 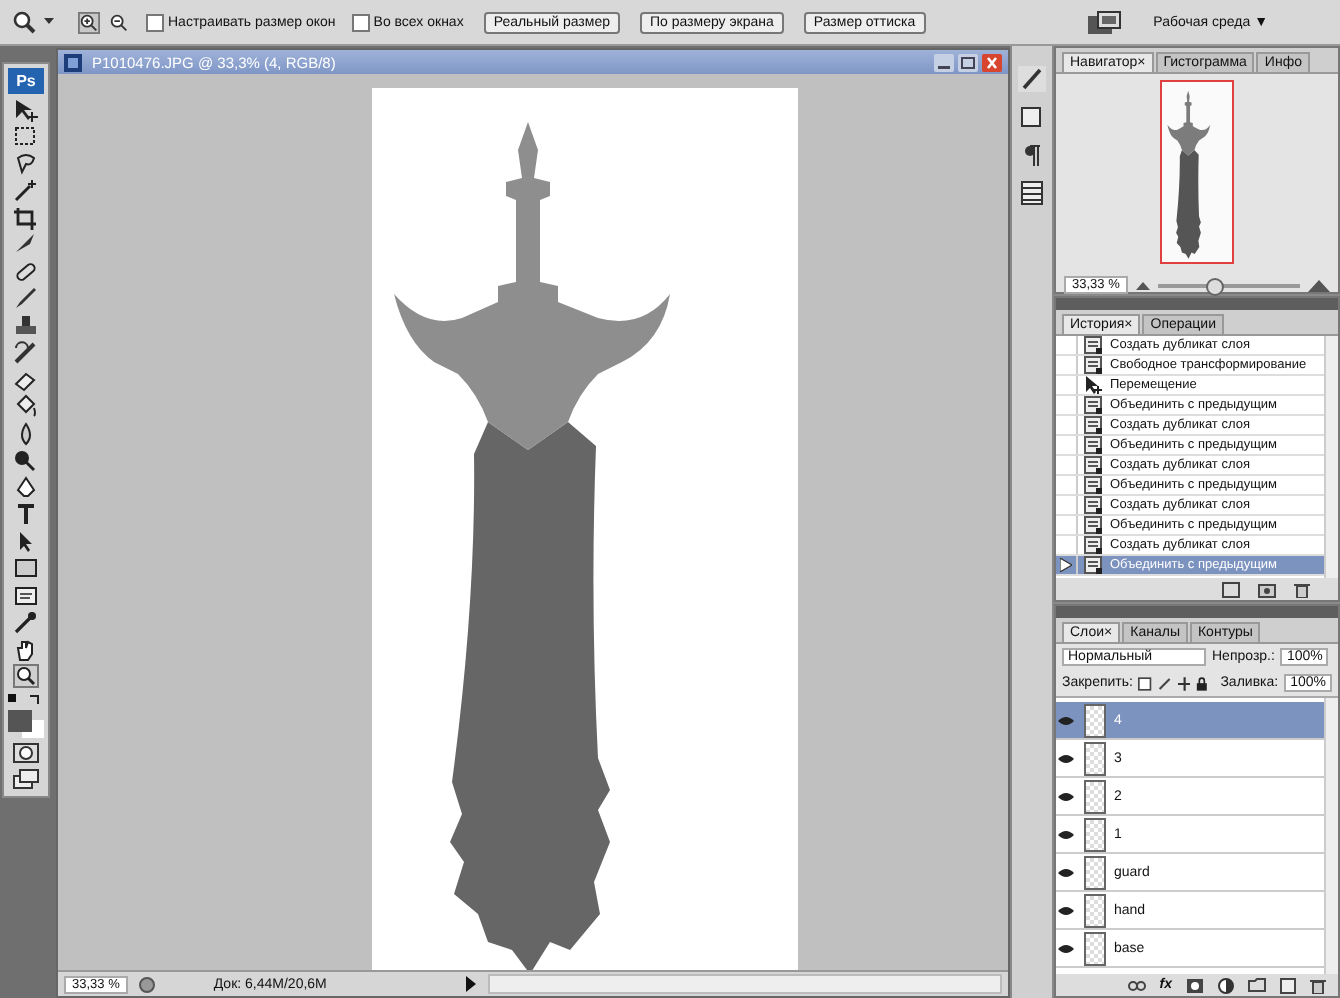 I want to click on text-icon, so click(x=26, y=514).